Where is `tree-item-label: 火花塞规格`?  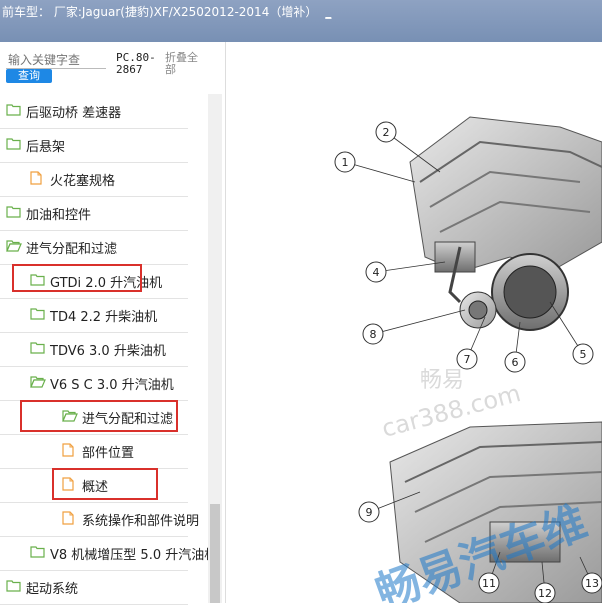
tree-item-label: 火花塞规格 is located at coordinates (83, 181).